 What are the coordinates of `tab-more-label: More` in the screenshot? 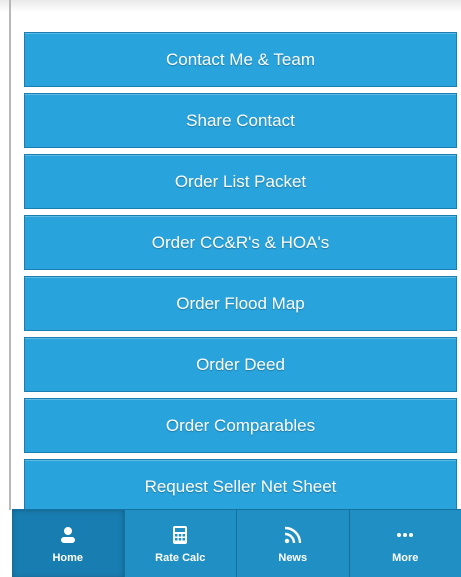 It's located at (405, 558).